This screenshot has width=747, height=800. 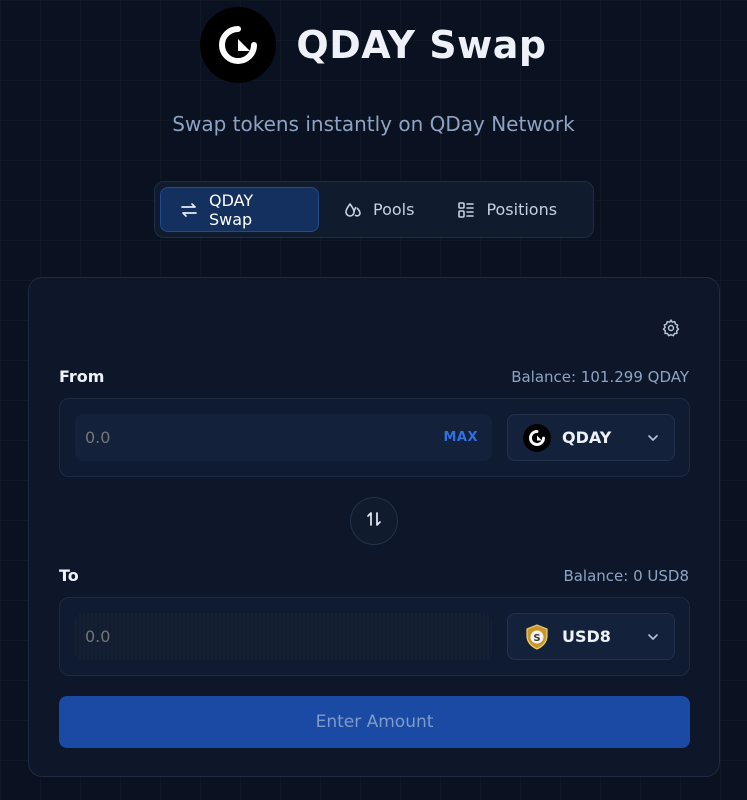 I want to click on page-subtitle: Swap tokens instantly on QDay Network, so click(x=373, y=124).